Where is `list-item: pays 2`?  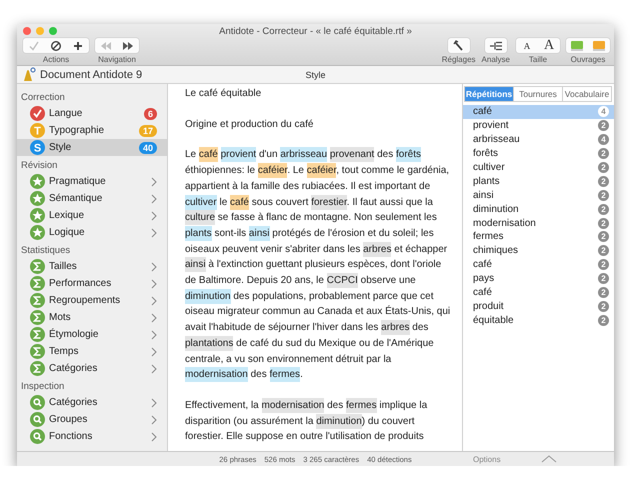 list-item: pays 2 is located at coordinates (538, 279).